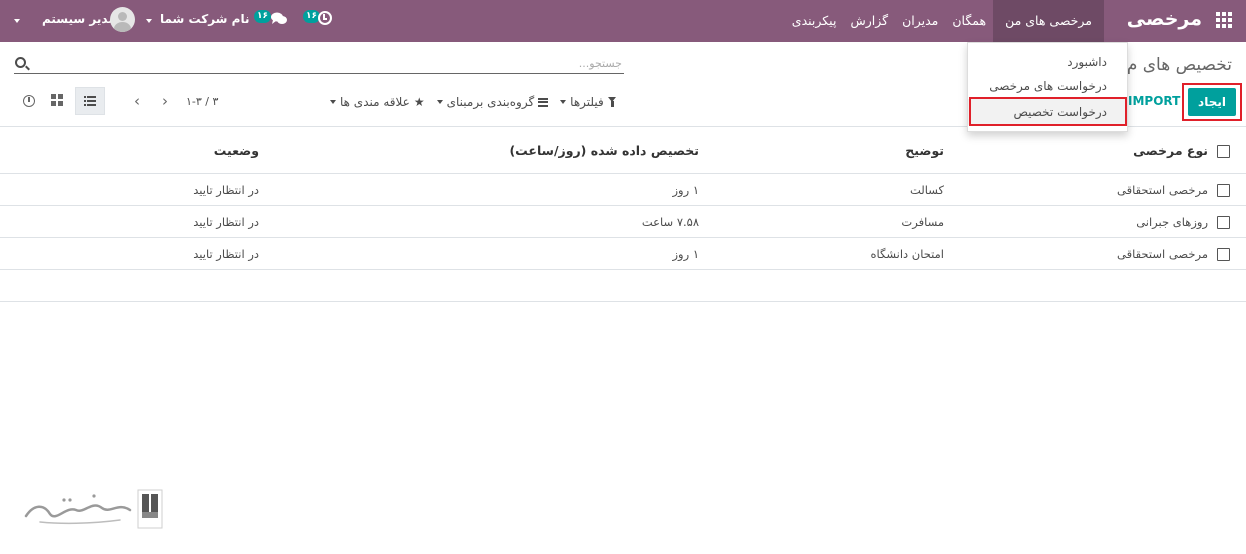  I want to click on cell-allocated: ۷.۵۸ ساعت, so click(479, 221).